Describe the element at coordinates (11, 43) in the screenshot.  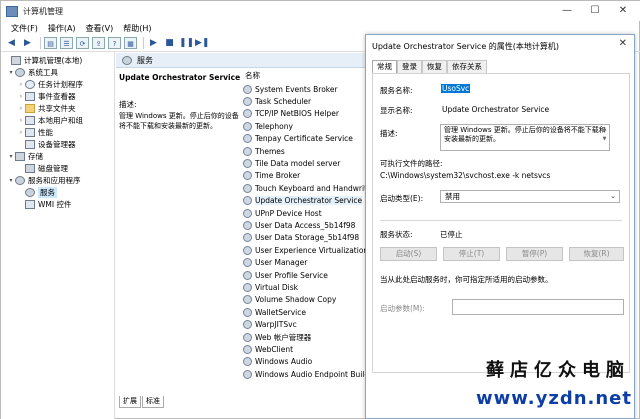
I see `back-icon: ◀` at that location.